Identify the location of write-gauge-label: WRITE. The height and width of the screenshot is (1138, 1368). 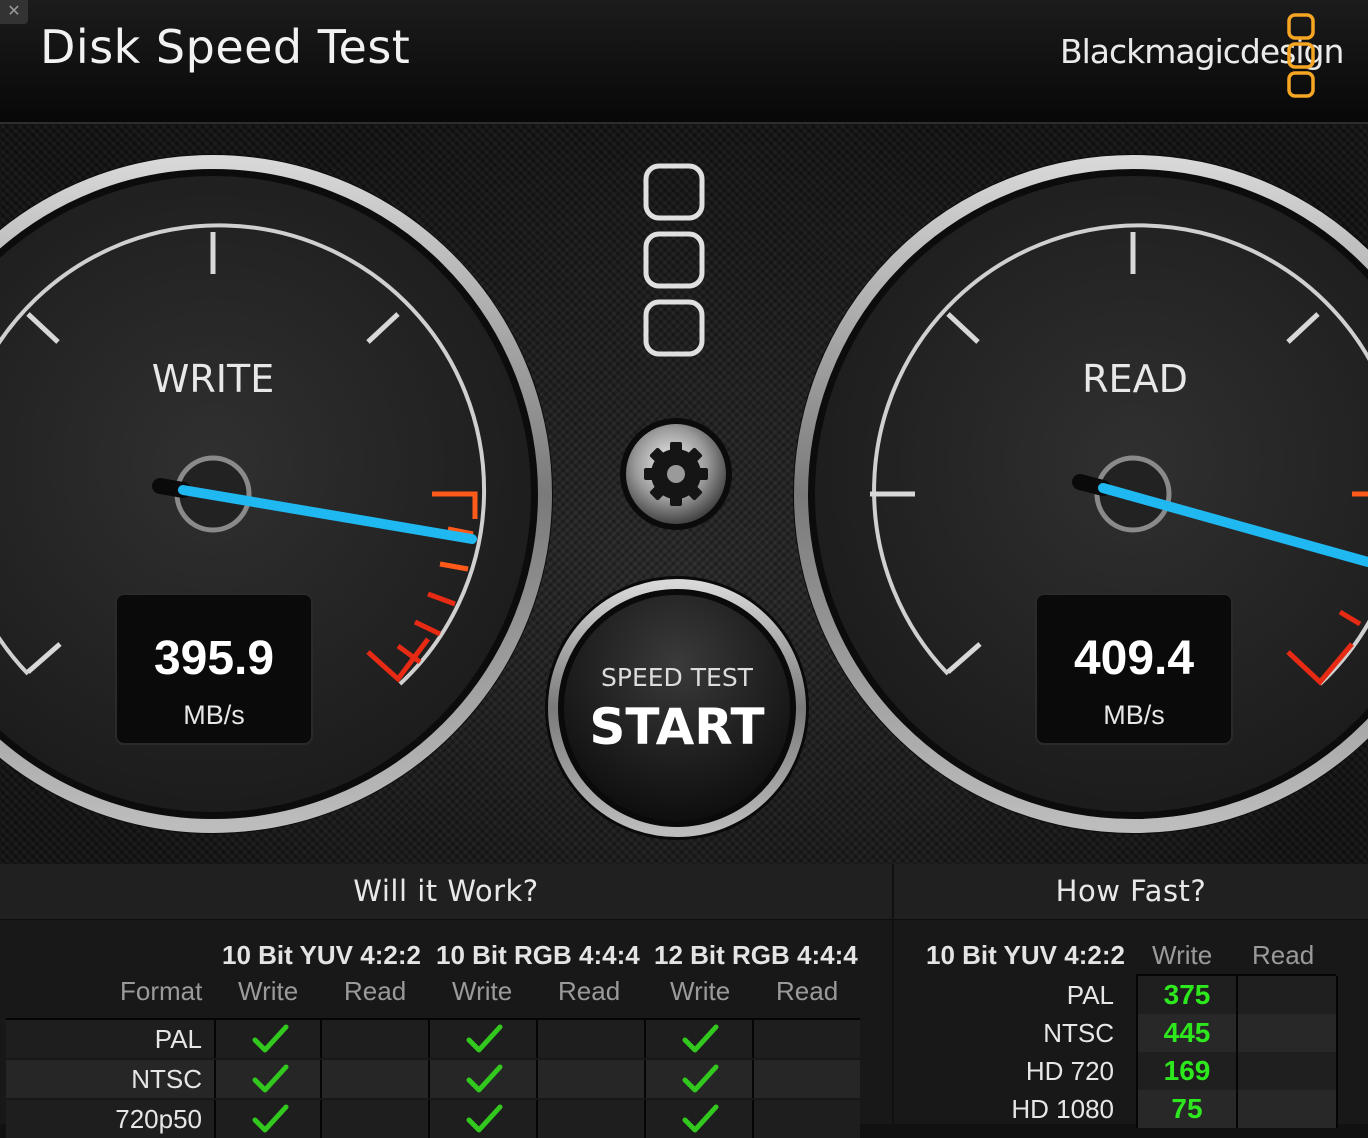
(213, 379).